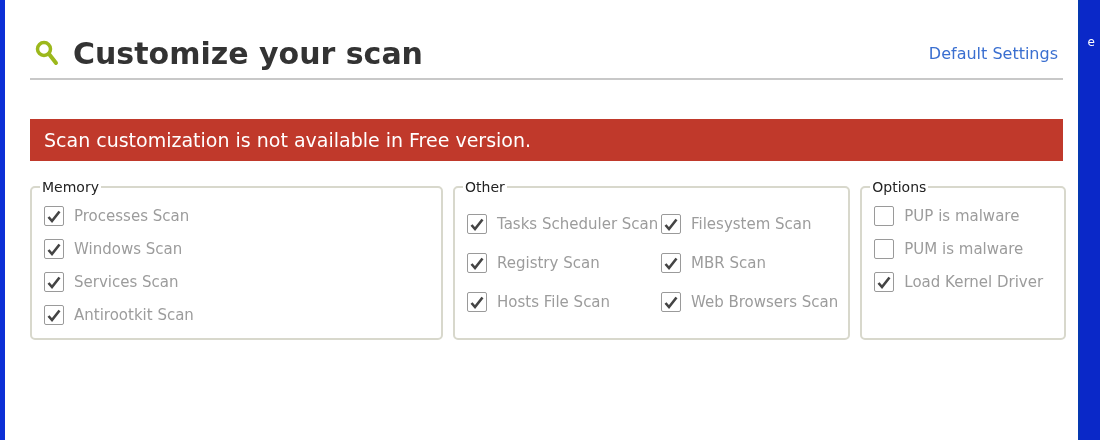 The image size is (1100, 440). Describe the element at coordinates (548, 263) in the screenshot. I see `checkbox-label: Registry Scan` at that location.